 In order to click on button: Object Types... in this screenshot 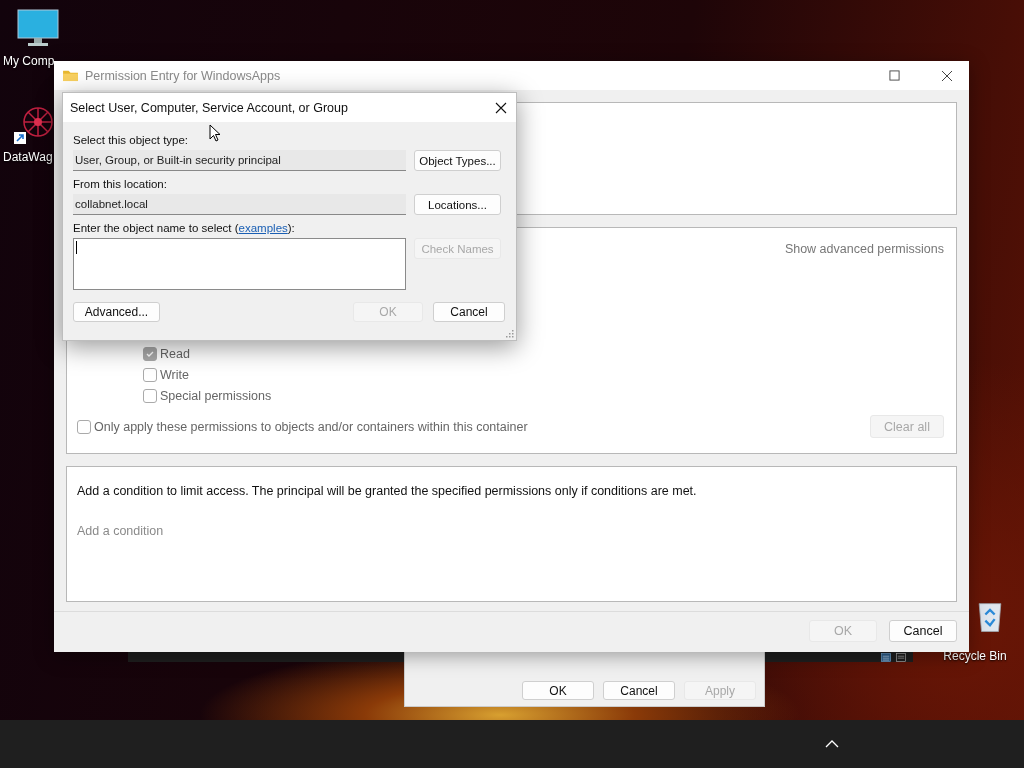, I will do `click(457, 160)`.